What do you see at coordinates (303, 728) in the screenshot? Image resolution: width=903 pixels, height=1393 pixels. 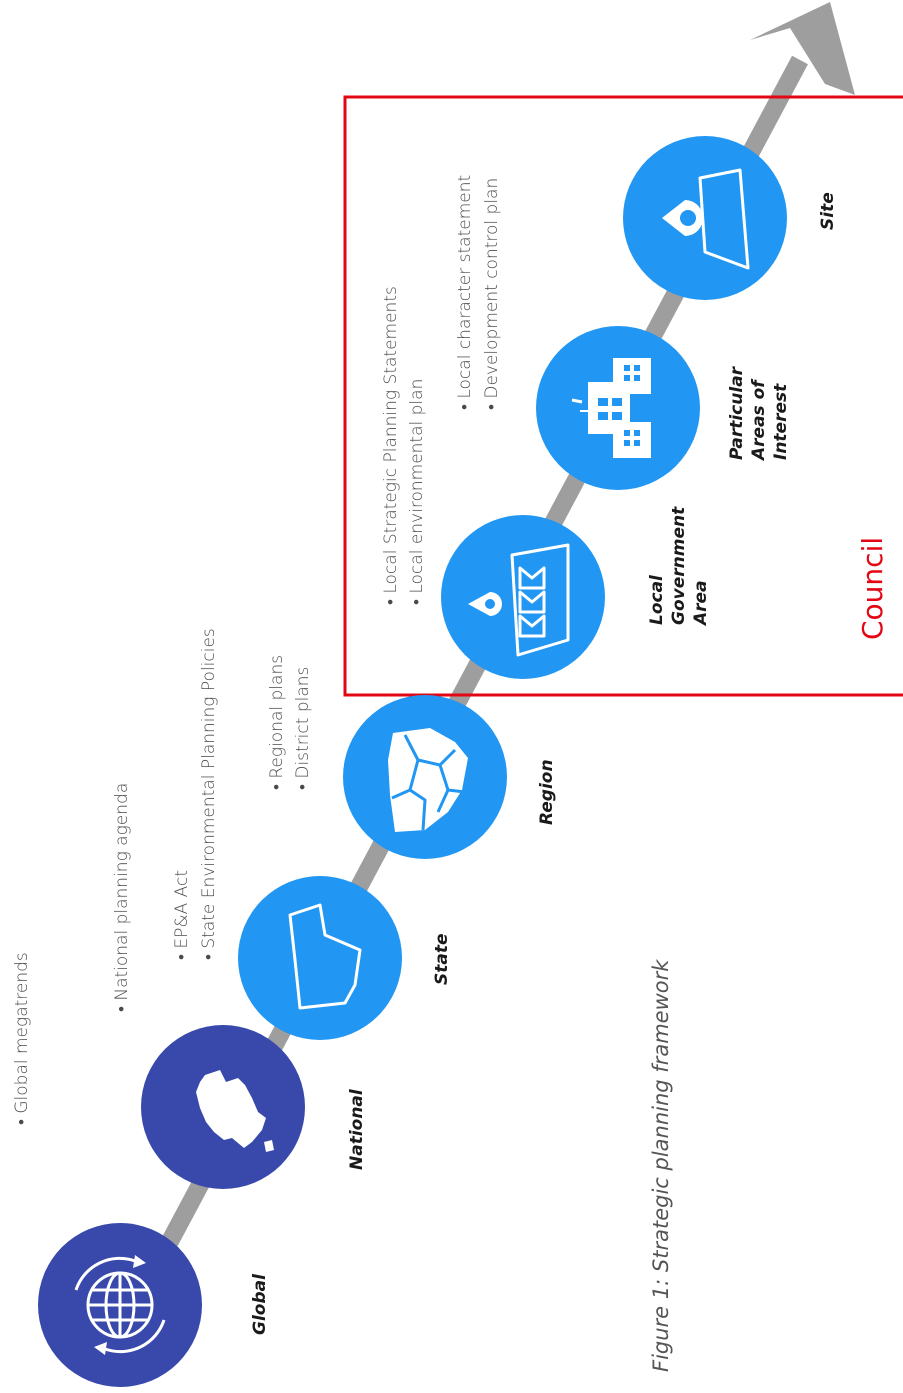 I see `bullet-region-2: • District plans` at bounding box center [303, 728].